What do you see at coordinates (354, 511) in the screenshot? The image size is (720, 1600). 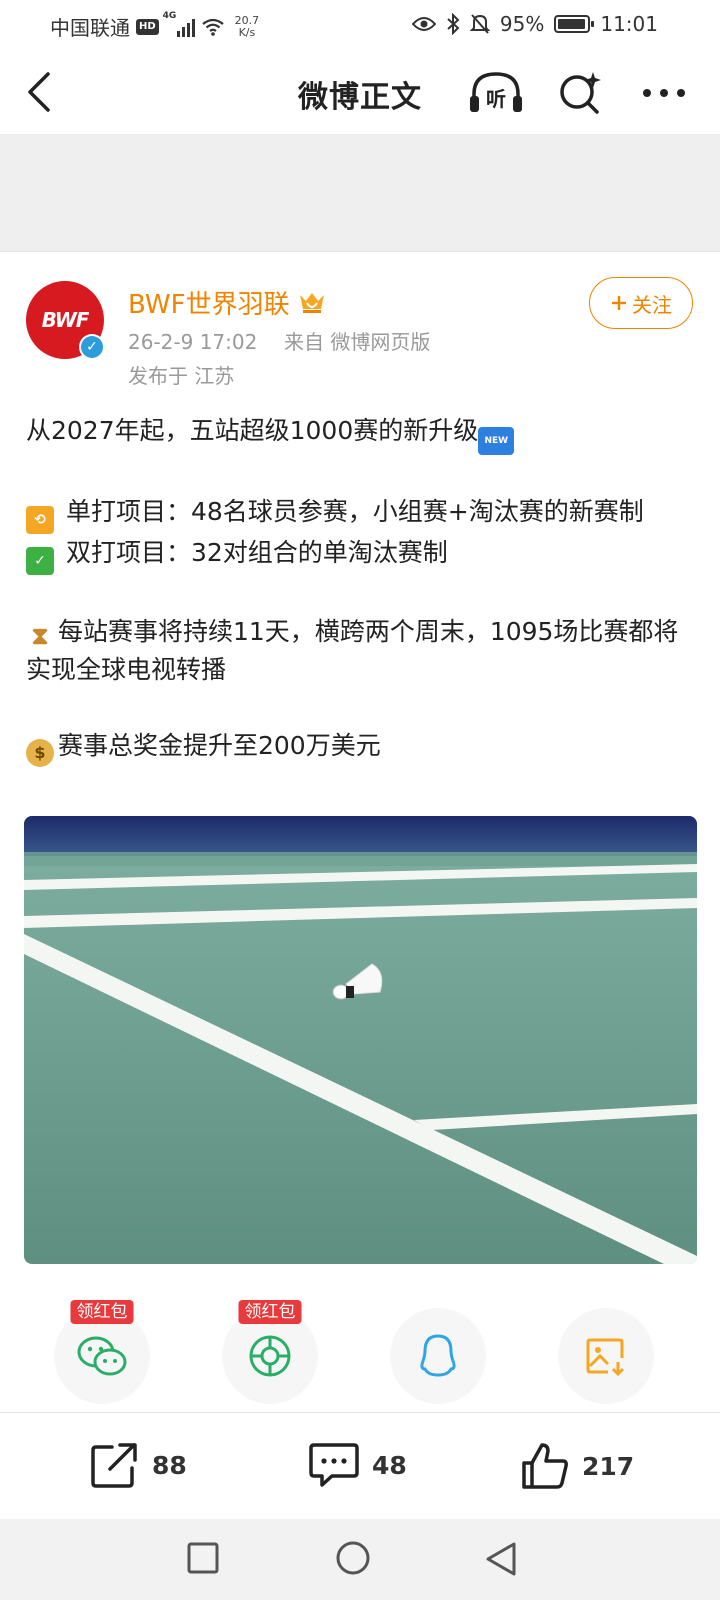 I see `post-text-2: 单打项目：48名球员参赛，小组赛+淘汰赛的新赛制` at bounding box center [354, 511].